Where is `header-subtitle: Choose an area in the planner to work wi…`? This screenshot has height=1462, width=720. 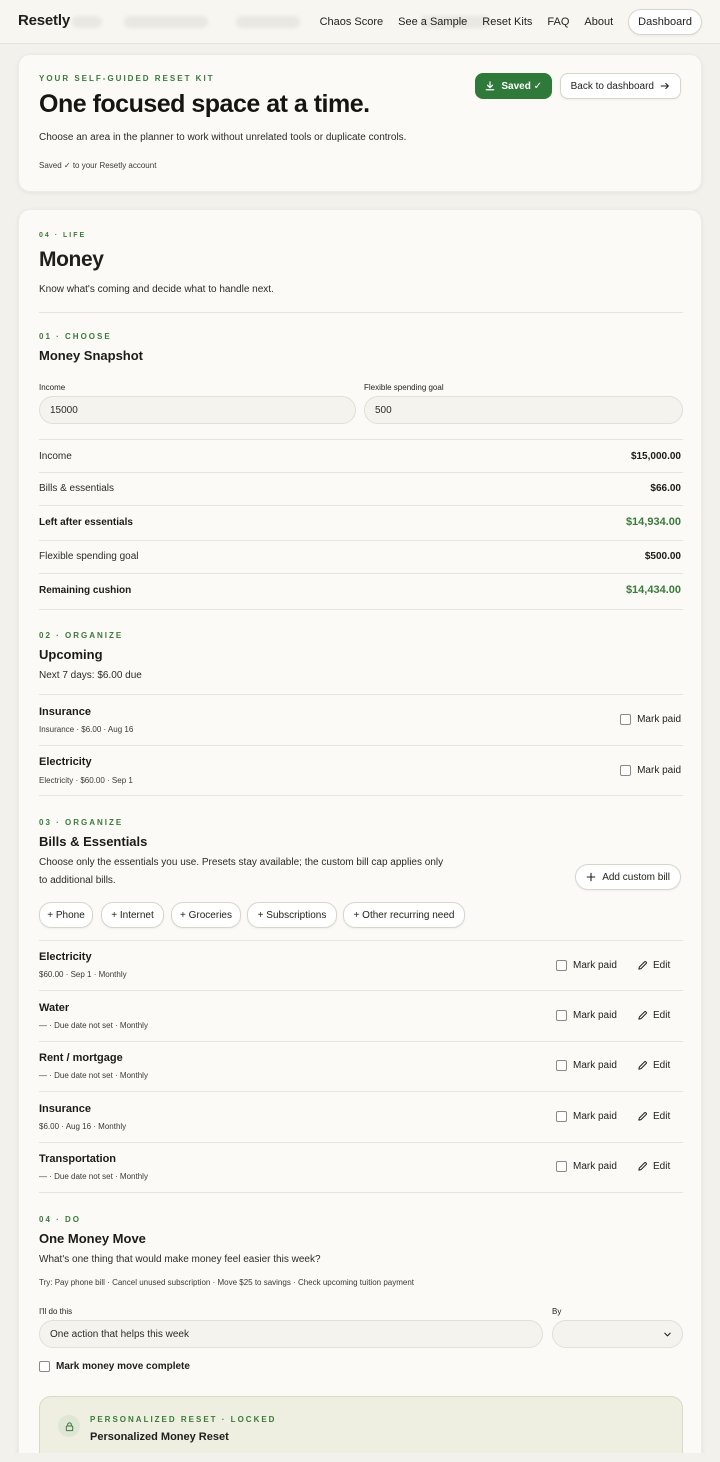
header-subtitle: Choose an area in the planner to work wi… is located at coordinates (223, 137).